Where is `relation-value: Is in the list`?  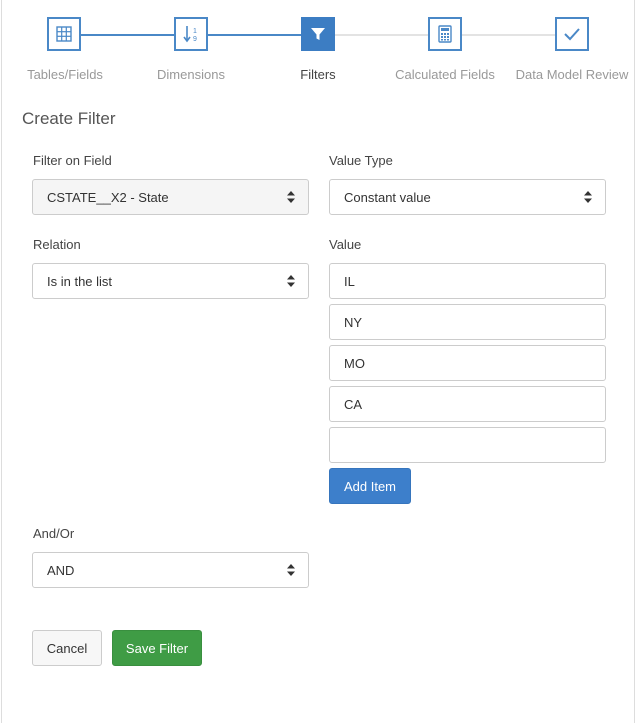 relation-value: Is in the list is located at coordinates (80, 281).